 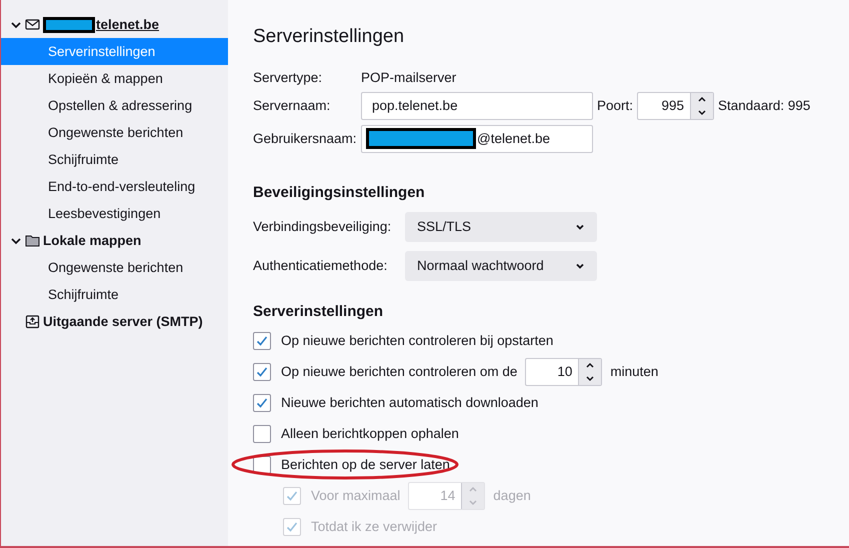 I want to click on envelope-icon, so click(x=32, y=24).